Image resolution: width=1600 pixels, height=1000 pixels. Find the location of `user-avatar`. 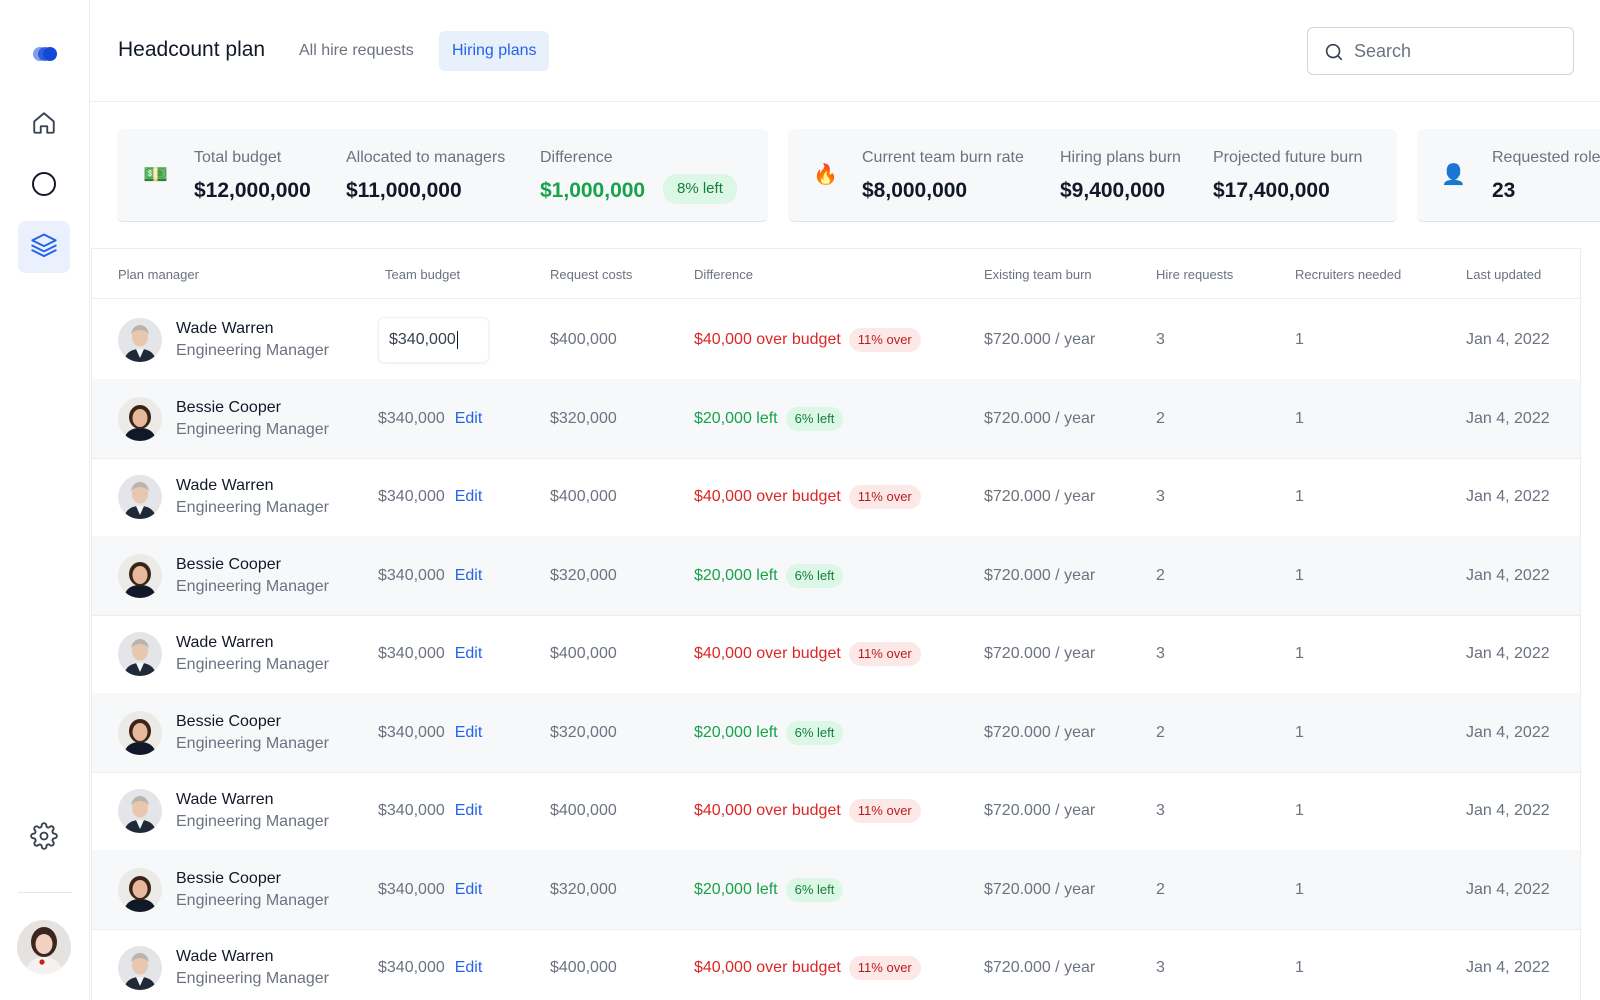

user-avatar is located at coordinates (44, 947).